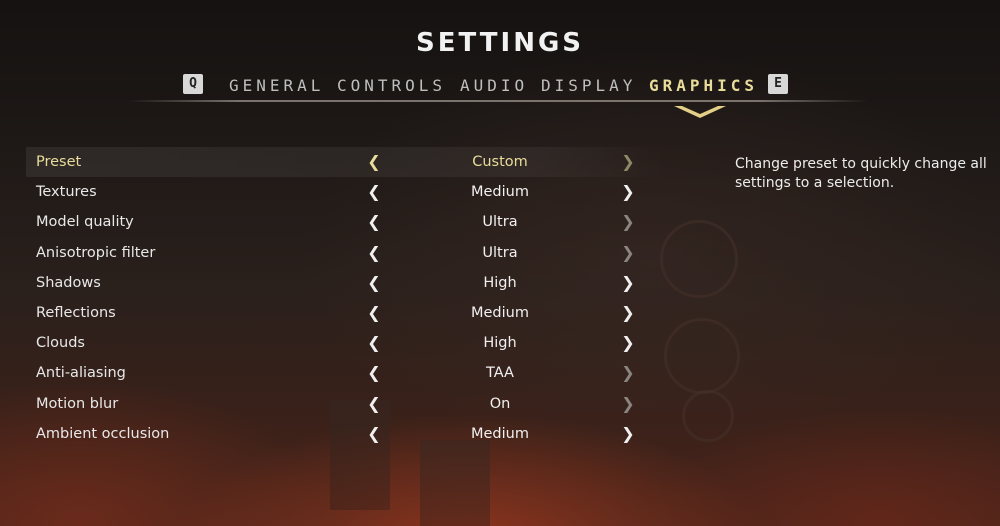  Describe the element at coordinates (96, 252) in the screenshot. I see `setting-label: Anisotropic filter` at that location.